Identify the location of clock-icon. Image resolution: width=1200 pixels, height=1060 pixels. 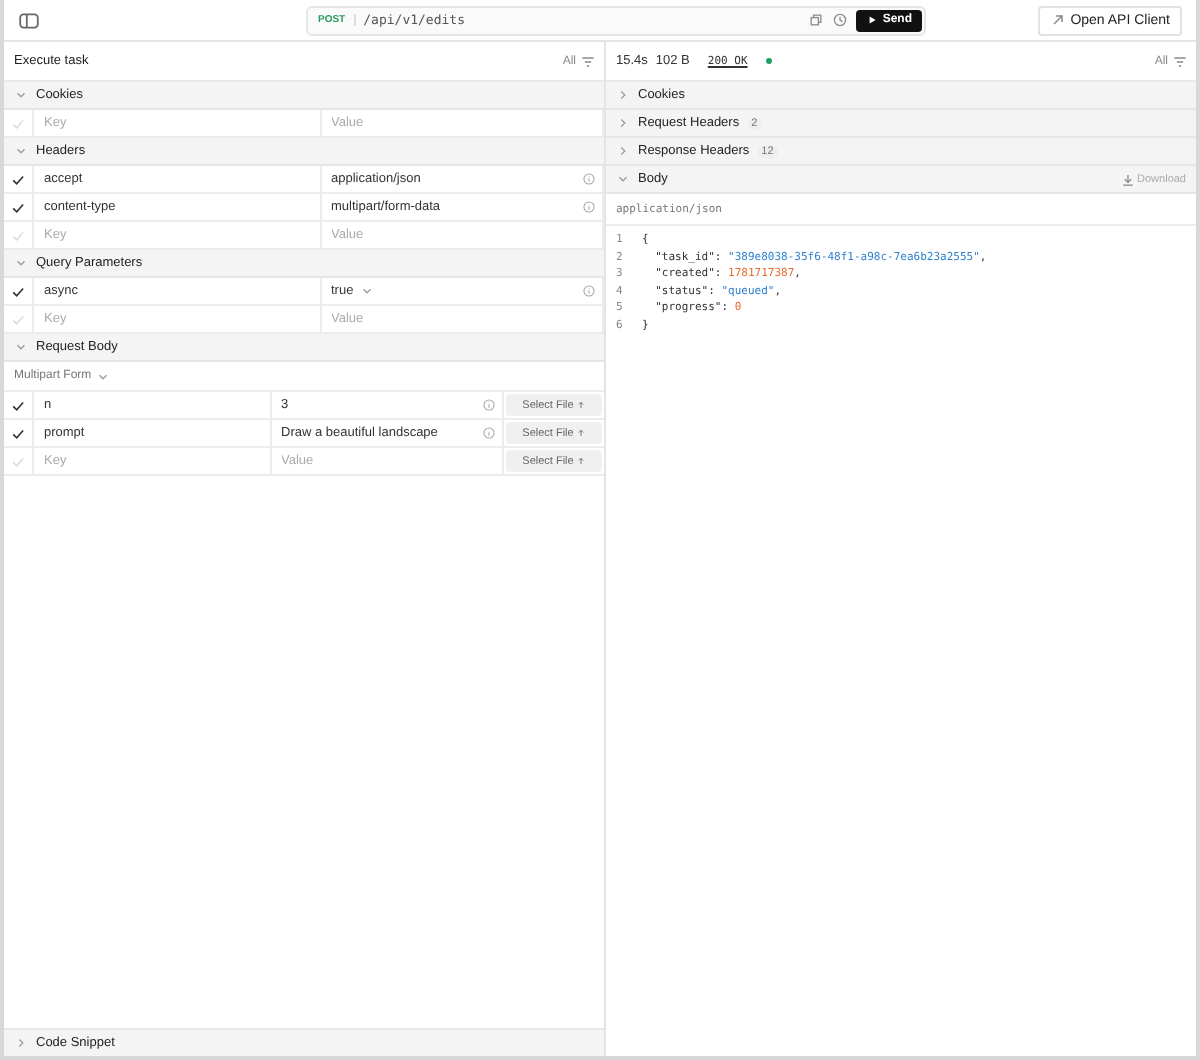
(840, 20).